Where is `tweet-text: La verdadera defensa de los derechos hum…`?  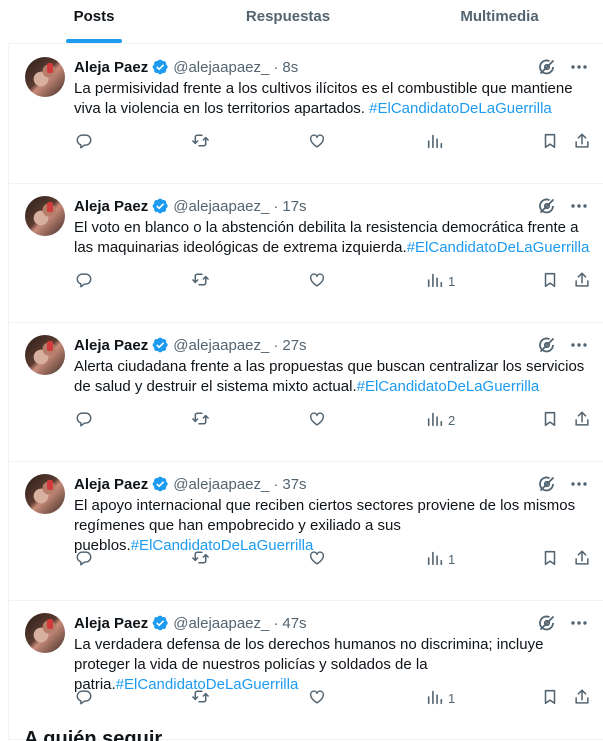
tweet-text: La verdadera defensa de los derechos hum… is located at coordinates (335, 665).